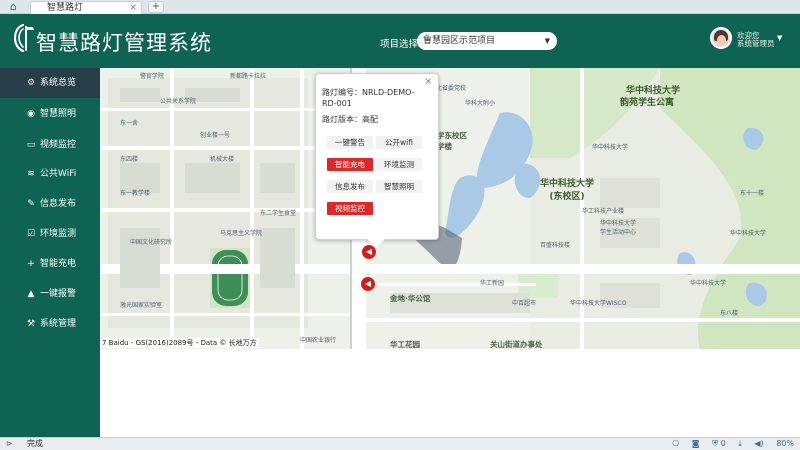 Image resolution: width=800 pixels, height=450 pixels. What do you see at coordinates (178, 101) in the screenshot?
I see `map-label: 公共关系学院` at bounding box center [178, 101].